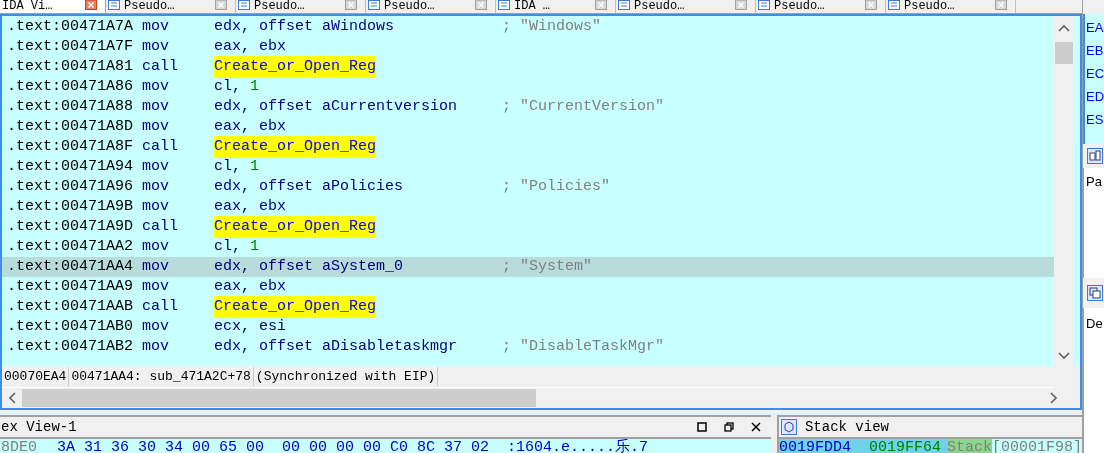  I want to click on listing-row: .text:00471A86 mov cl, 1, so click(528, 87).